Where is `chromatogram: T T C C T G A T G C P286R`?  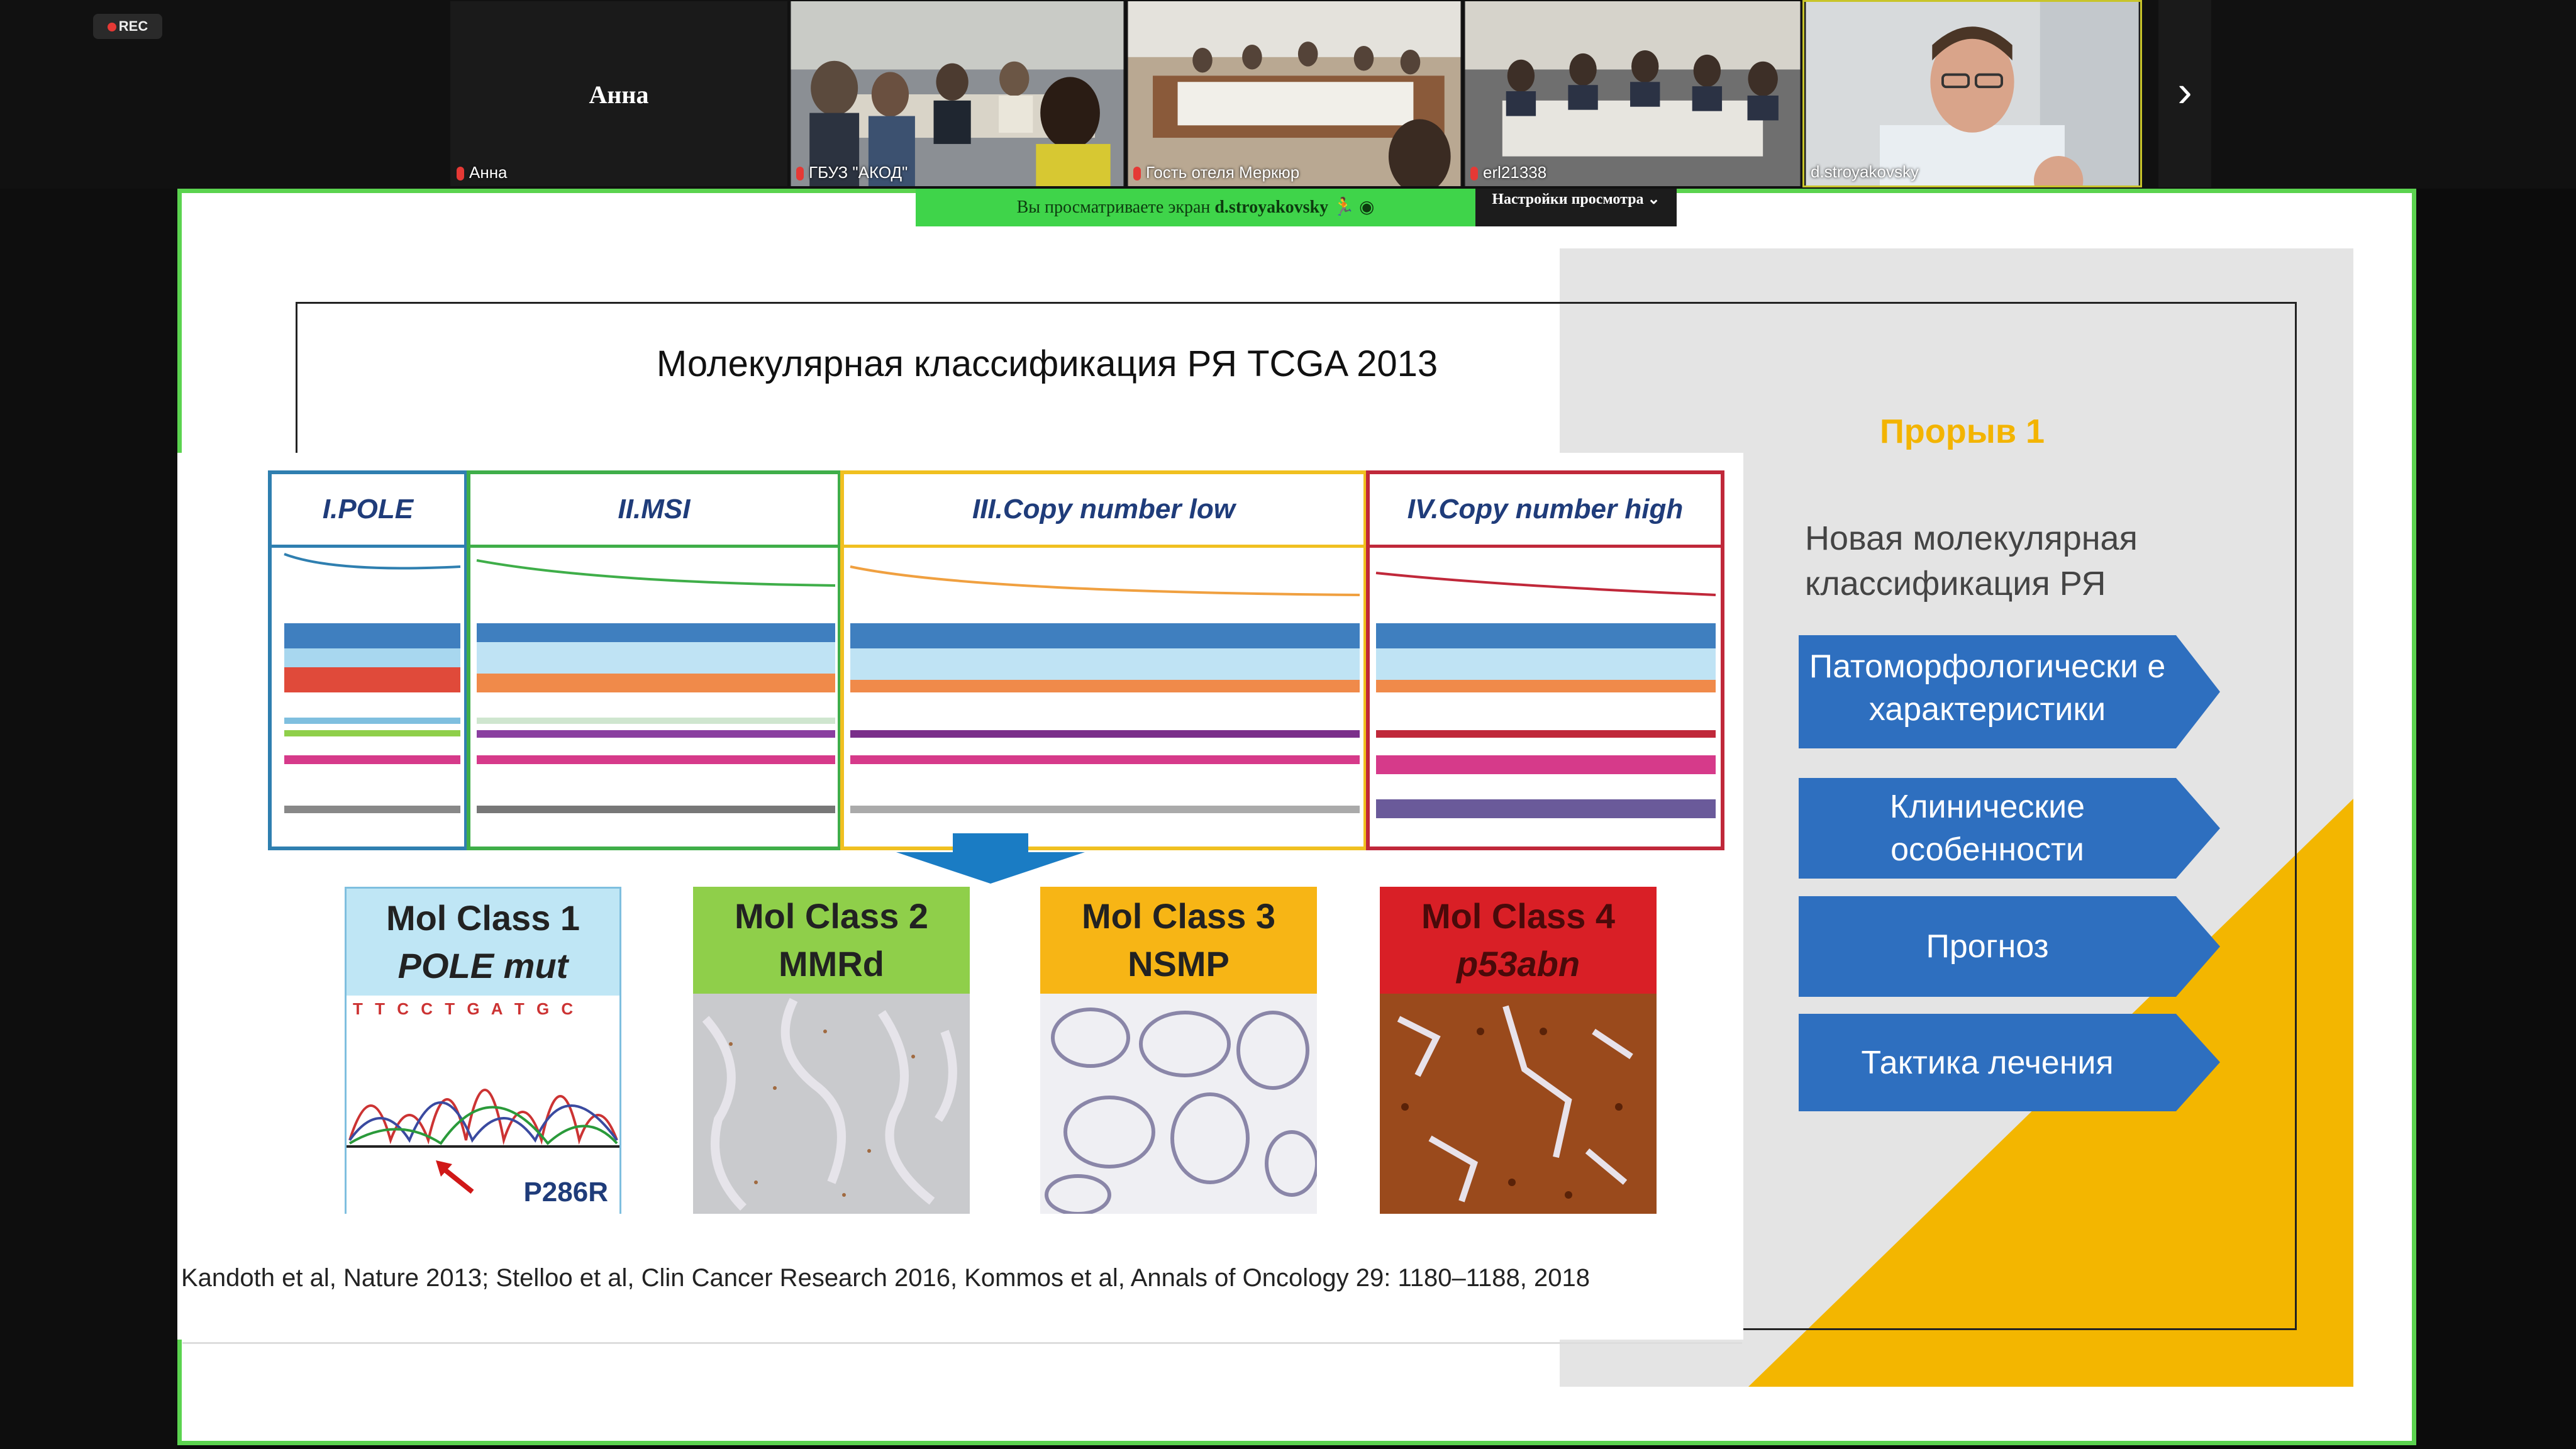 chromatogram: T T C C T G A T G C P286R is located at coordinates (483, 1106).